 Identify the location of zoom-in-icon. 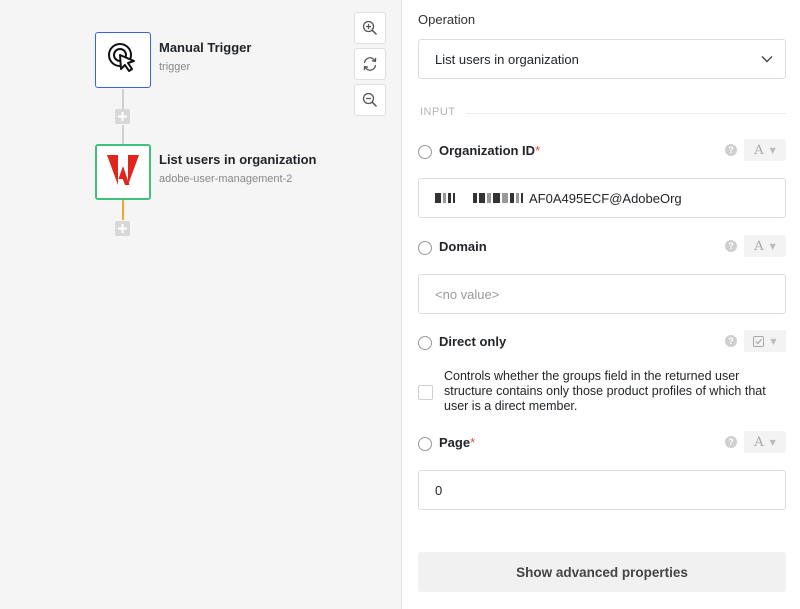
(370, 28).